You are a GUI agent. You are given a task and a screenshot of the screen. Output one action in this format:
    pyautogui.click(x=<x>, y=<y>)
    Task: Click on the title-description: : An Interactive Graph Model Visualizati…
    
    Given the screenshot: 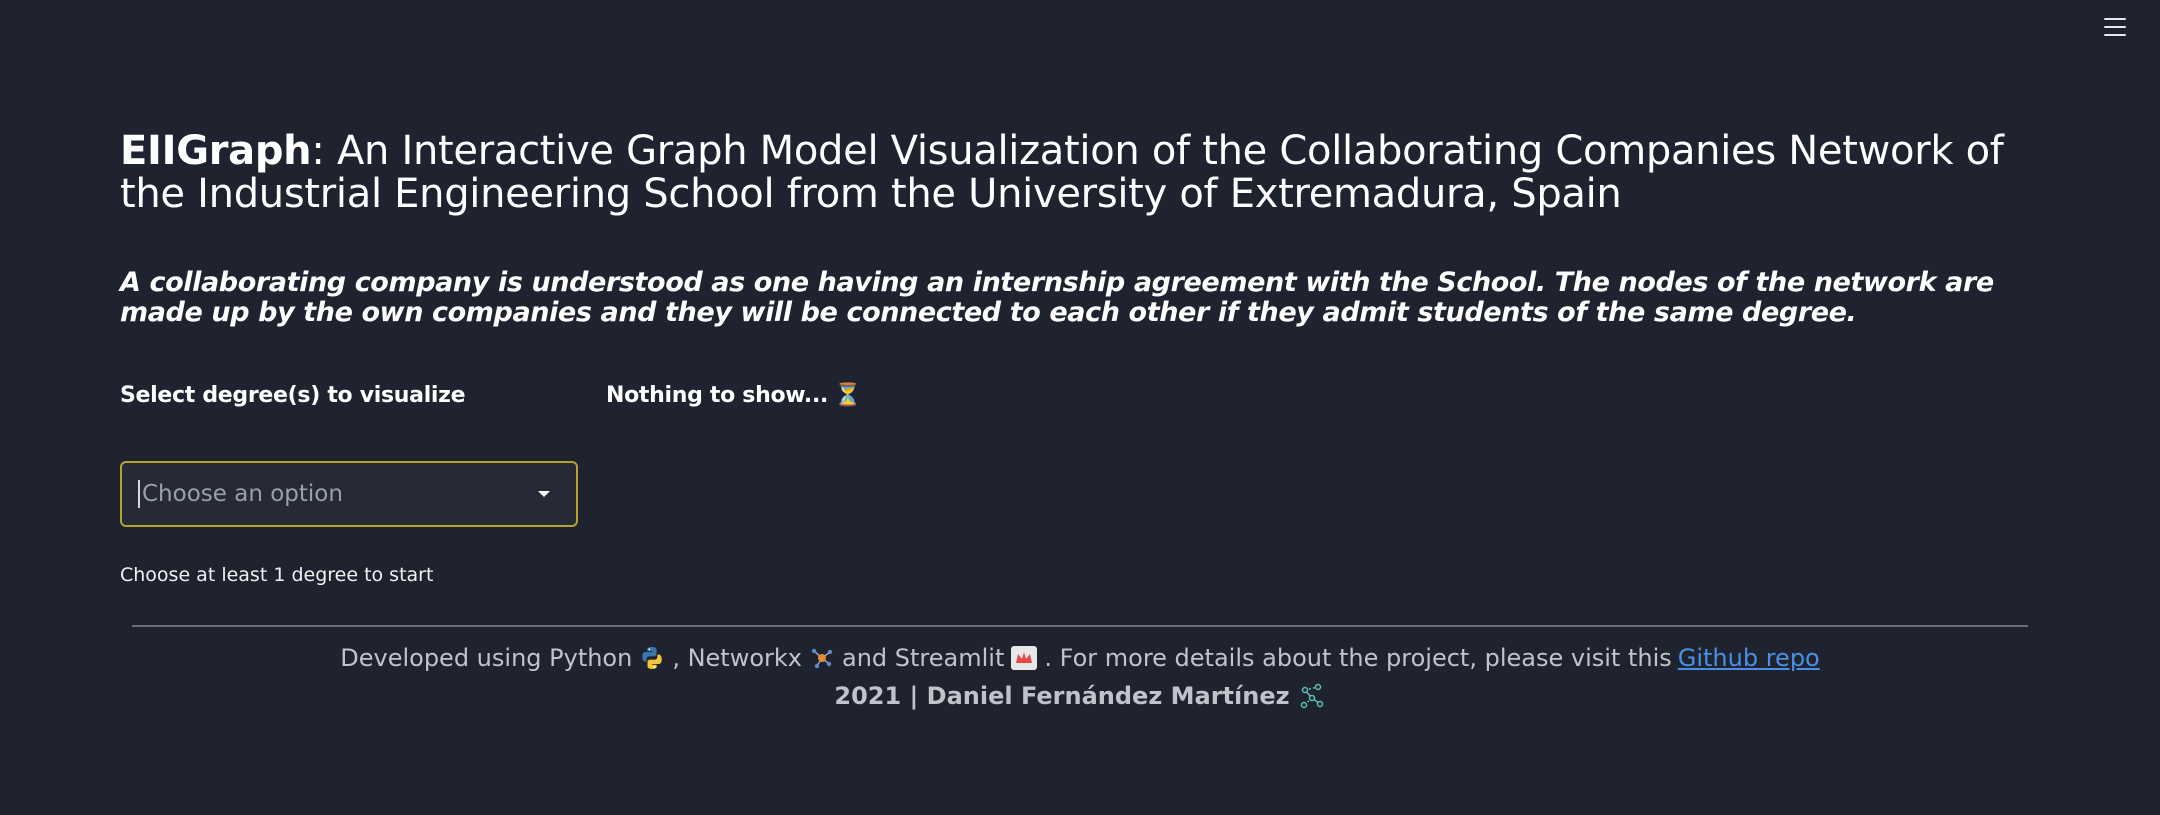 What is the action you would take?
    pyautogui.click(x=1062, y=172)
    